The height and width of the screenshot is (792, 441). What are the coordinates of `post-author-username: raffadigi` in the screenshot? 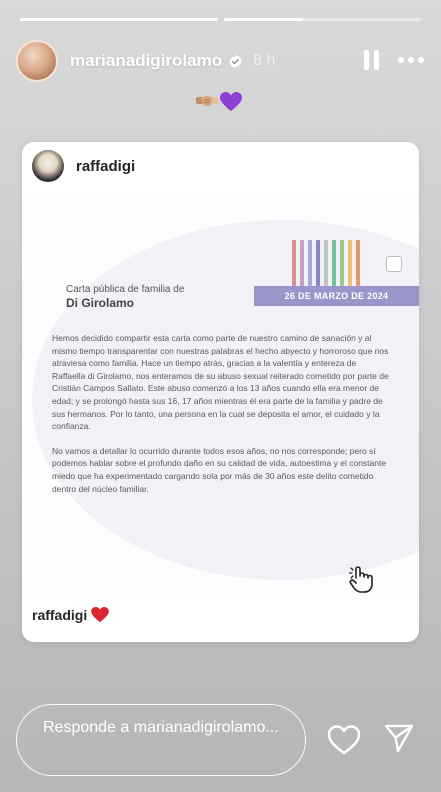 It's located at (105, 166).